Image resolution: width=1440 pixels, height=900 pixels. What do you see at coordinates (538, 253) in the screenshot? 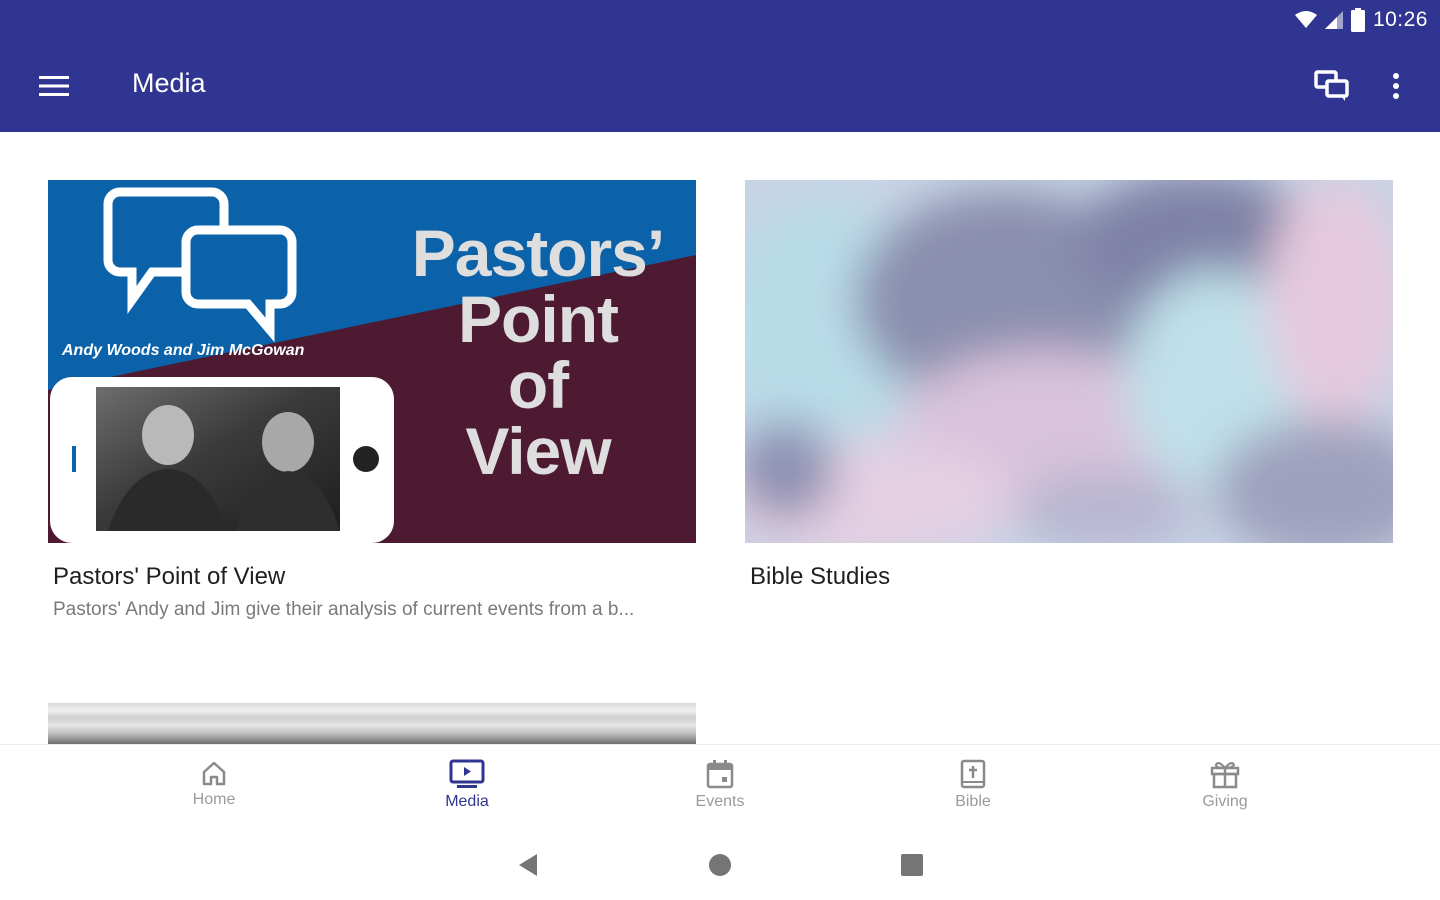
I see `headline-line: Pastors’` at bounding box center [538, 253].